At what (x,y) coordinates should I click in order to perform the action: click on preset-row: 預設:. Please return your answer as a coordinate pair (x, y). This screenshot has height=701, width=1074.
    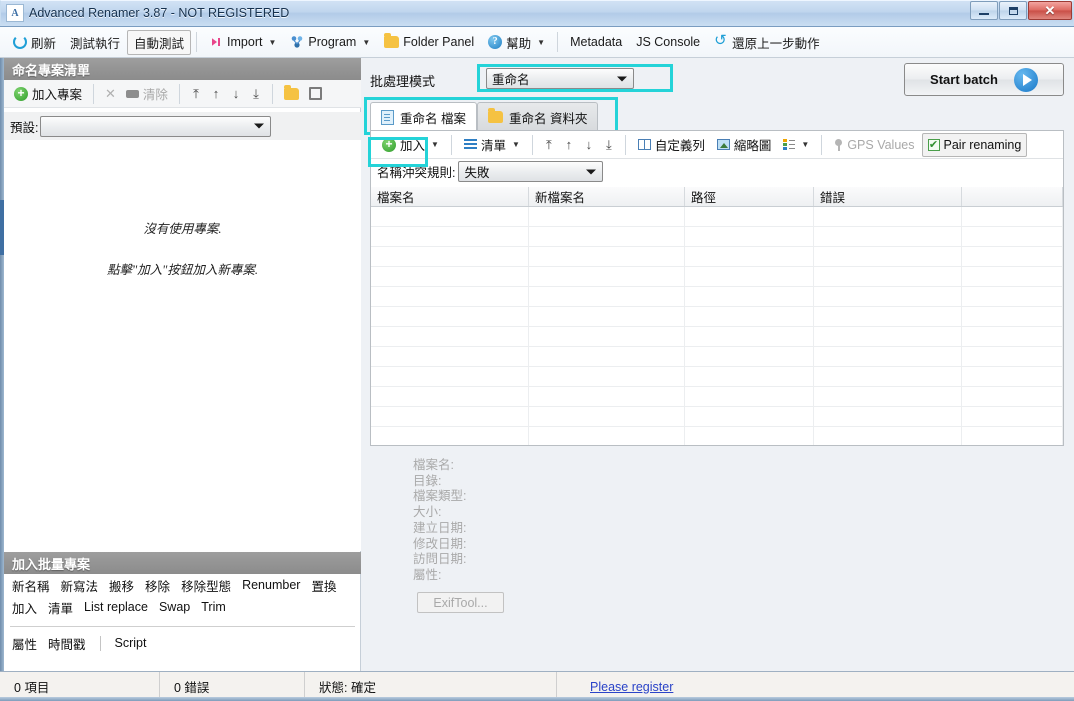
    Looking at the image, I should click on (182, 126).